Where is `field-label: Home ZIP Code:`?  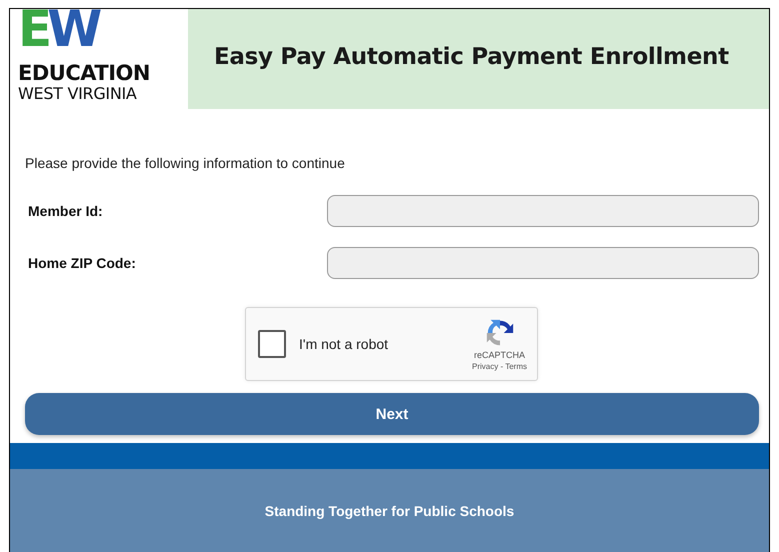 field-label: Home ZIP Code: is located at coordinates (82, 263).